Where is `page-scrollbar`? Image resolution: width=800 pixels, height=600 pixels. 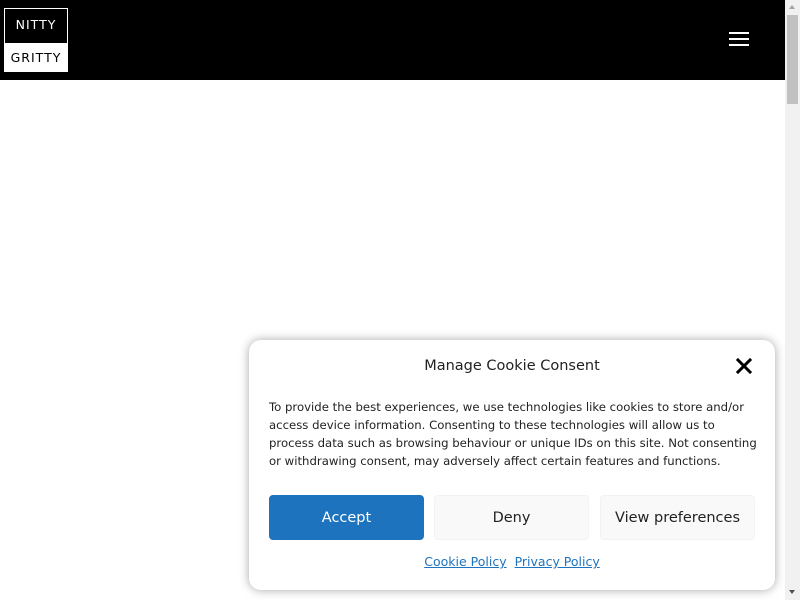
page-scrollbar is located at coordinates (792, 300).